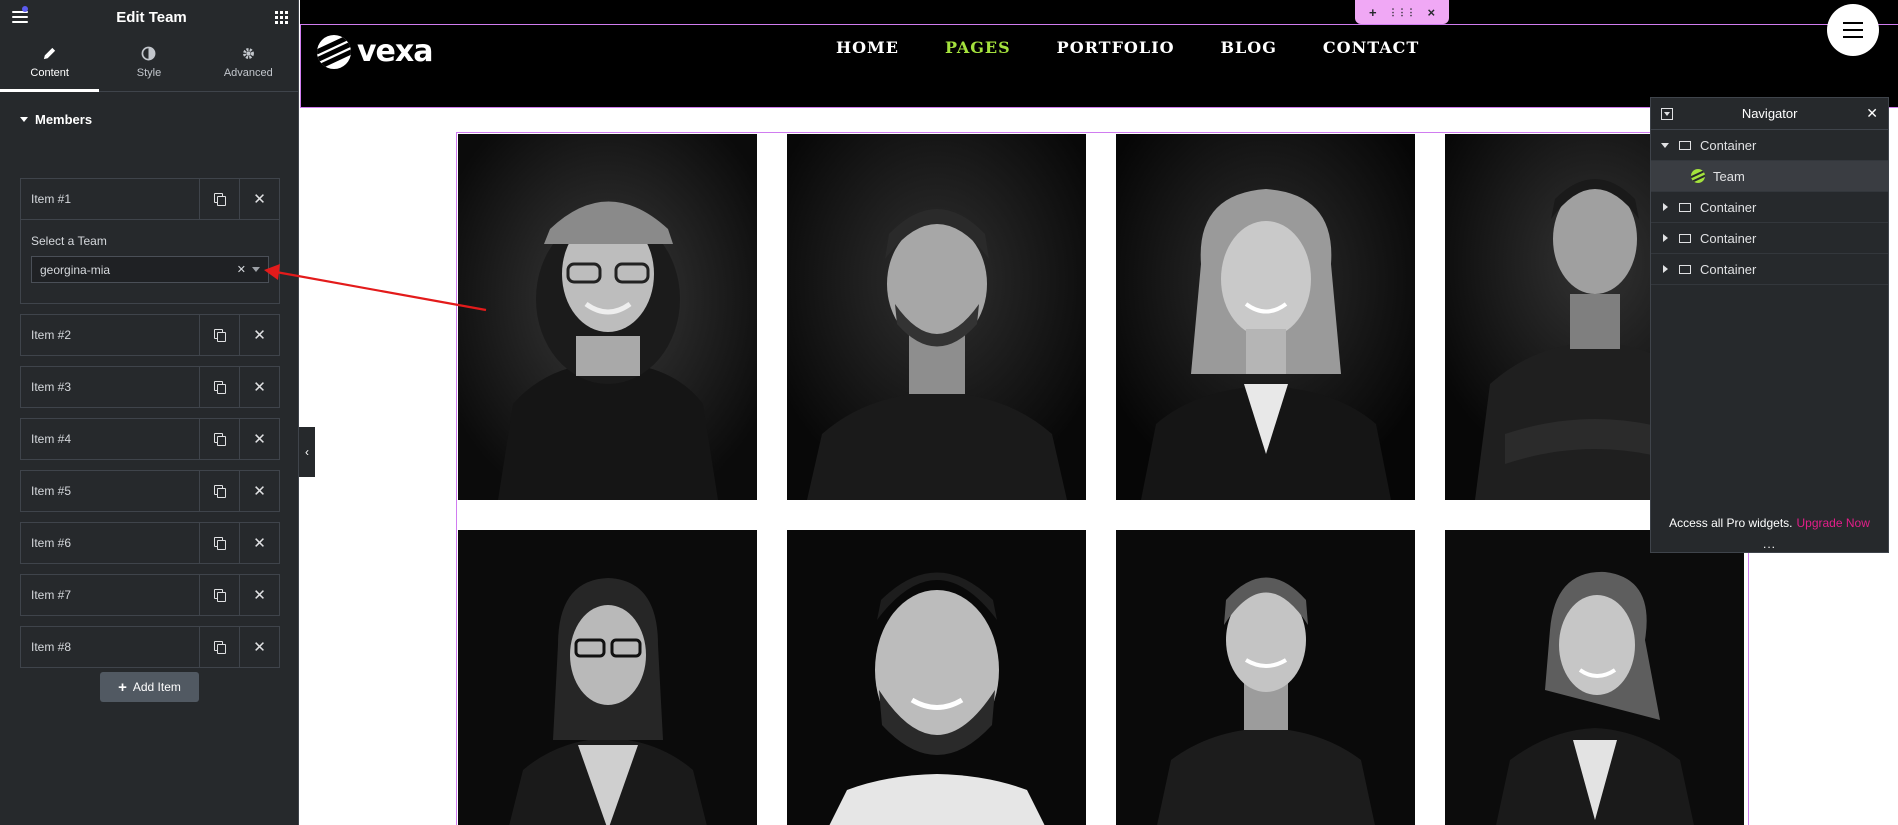 The width and height of the screenshot is (1898, 825). Describe the element at coordinates (24, 119) in the screenshot. I see `caret-down-icon` at that location.